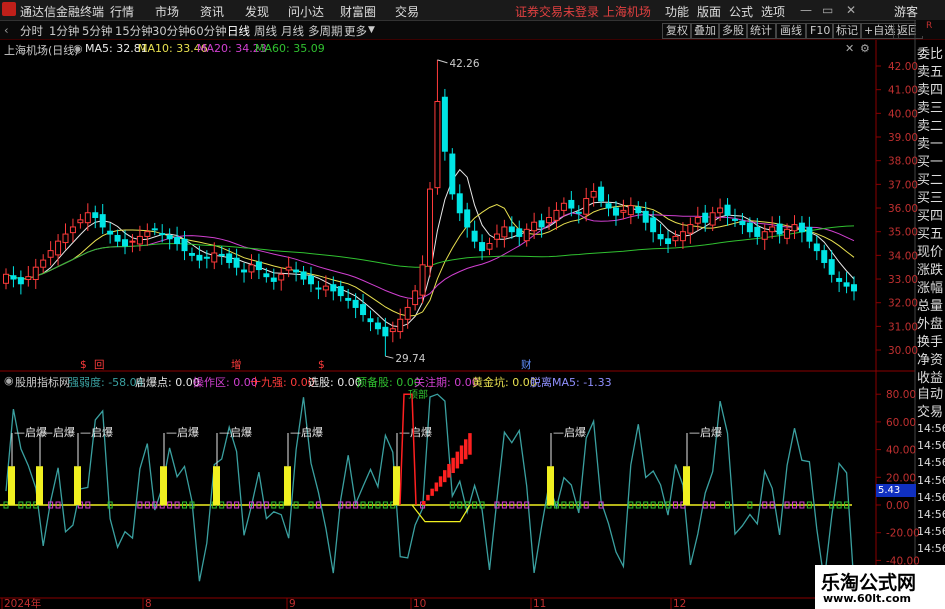 The width and height of the screenshot is (945, 609). I want to click on price-tick-label: 38.00, so click(903, 162).